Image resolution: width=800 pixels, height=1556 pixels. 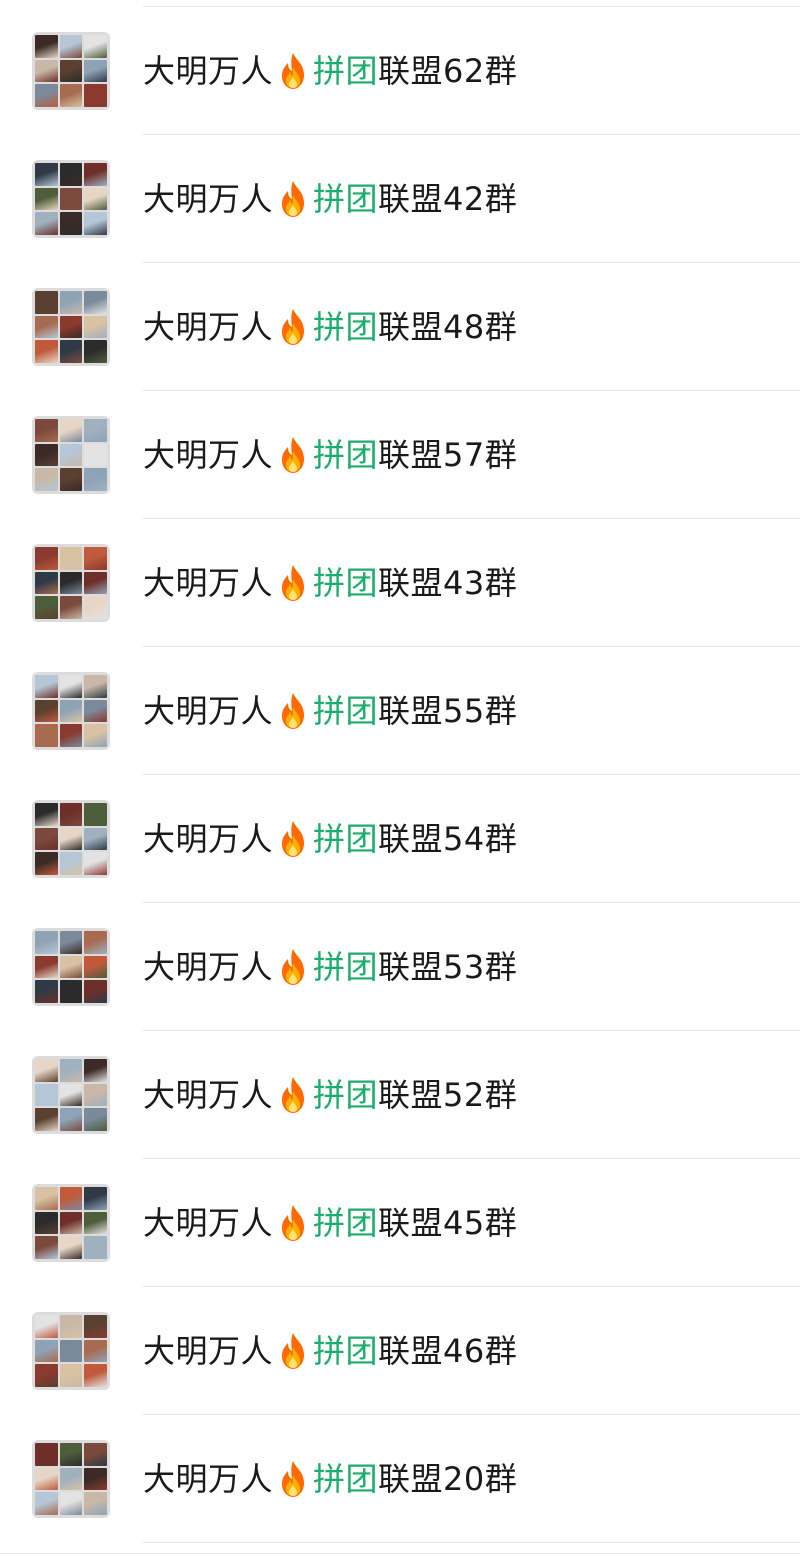 What do you see at coordinates (400, 327) in the screenshot?
I see `chat-row: 大明万人 拼团 联盟48群` at bounding box center [400, 327].